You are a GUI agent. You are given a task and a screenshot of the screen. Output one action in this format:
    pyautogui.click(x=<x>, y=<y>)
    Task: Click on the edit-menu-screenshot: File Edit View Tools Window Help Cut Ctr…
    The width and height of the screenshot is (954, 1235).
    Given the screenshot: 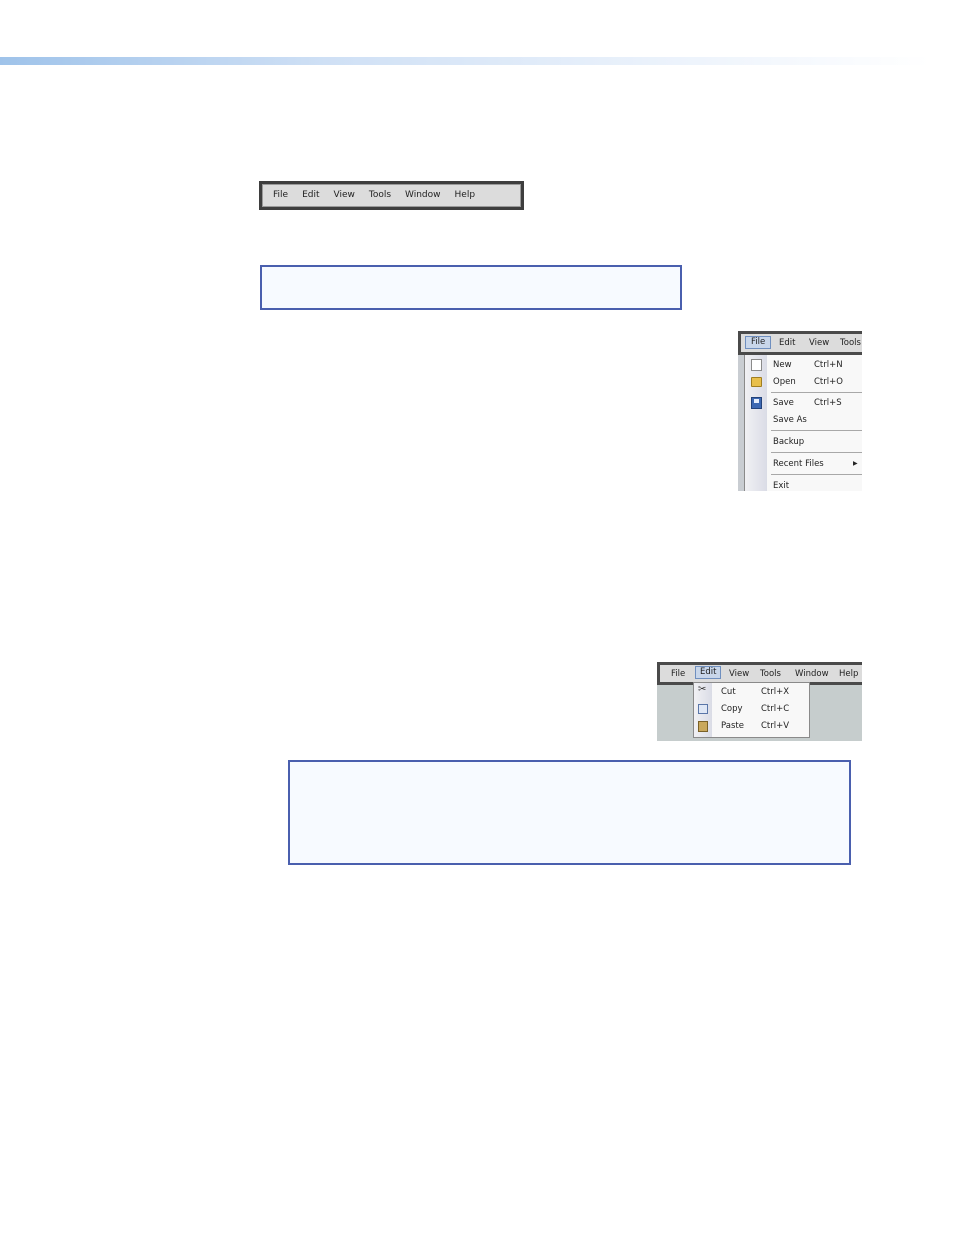 What is the action you would take?
    pyautogui.click(x=759, y=701)
    